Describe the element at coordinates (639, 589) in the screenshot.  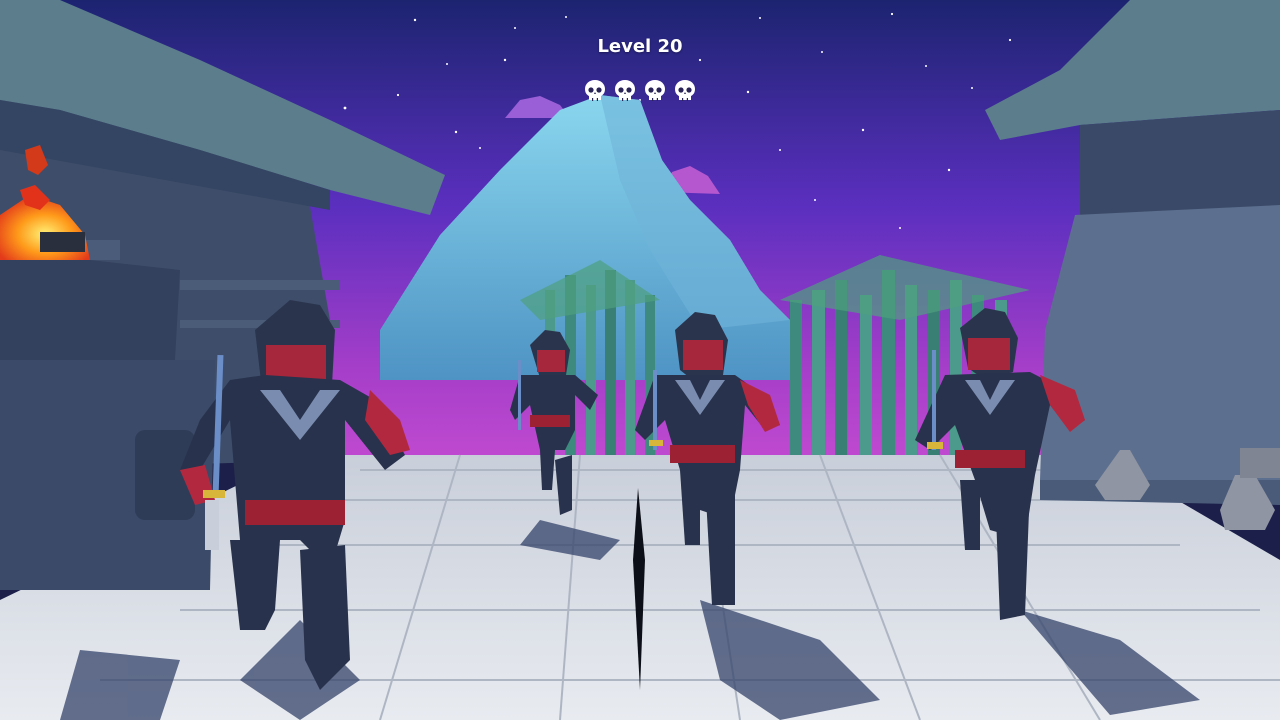
I see `player-kunai` at that location.